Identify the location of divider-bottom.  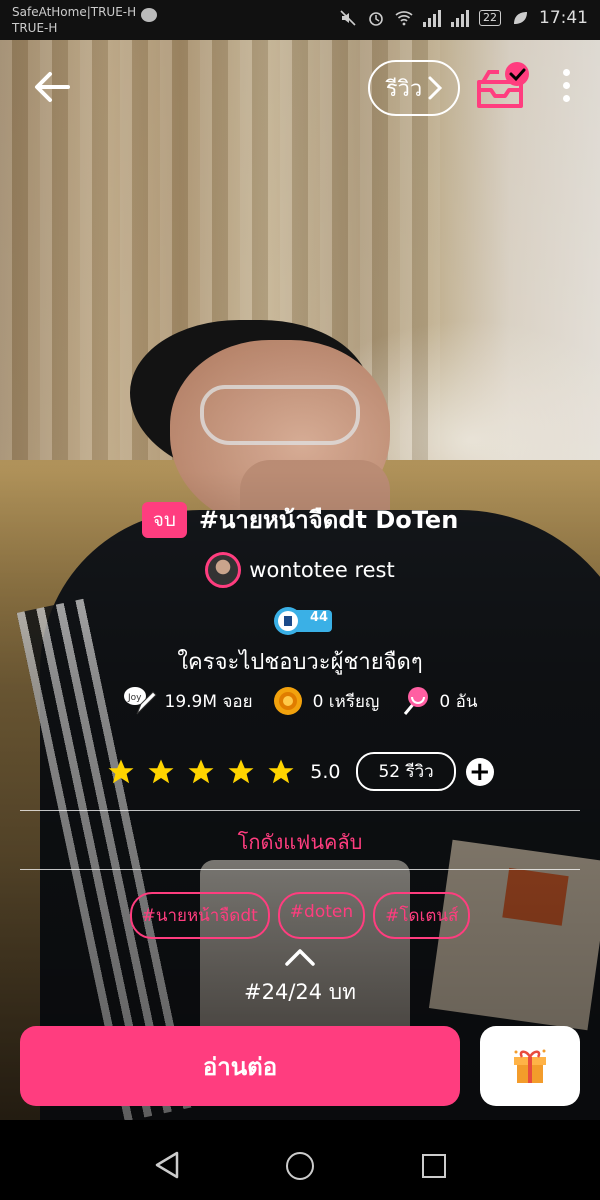
(300, 869).